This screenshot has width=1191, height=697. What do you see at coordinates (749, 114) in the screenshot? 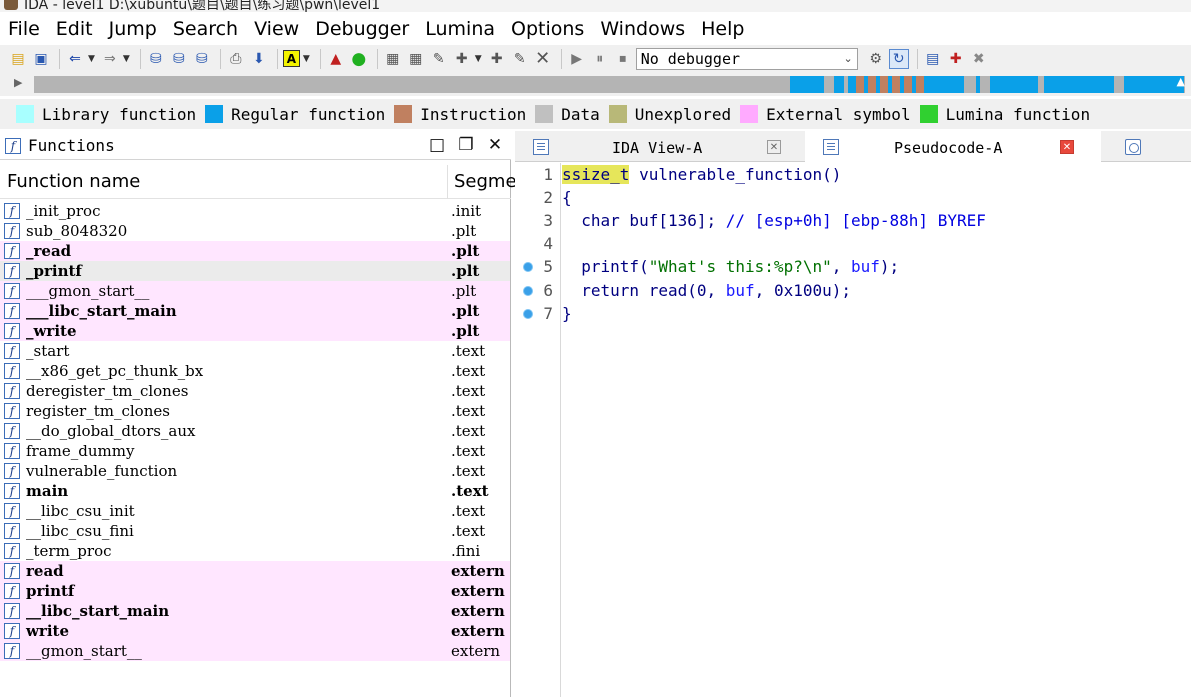
I see `legend-swatch` at bounding box center [749, 114].